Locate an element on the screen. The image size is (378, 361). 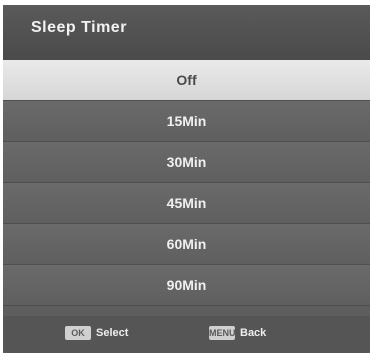
option-15min: 15Min is located at coordinates (186, 121).